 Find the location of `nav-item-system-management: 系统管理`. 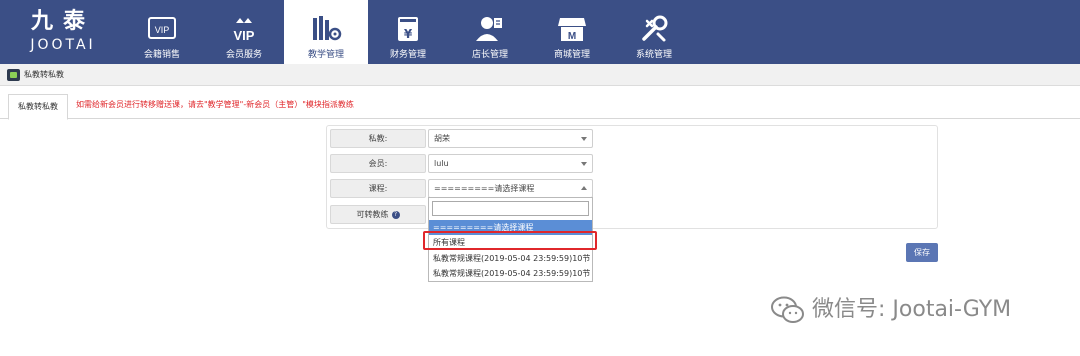

nav-item-system-management: 系统管理 is located at coordinates (654, 32).